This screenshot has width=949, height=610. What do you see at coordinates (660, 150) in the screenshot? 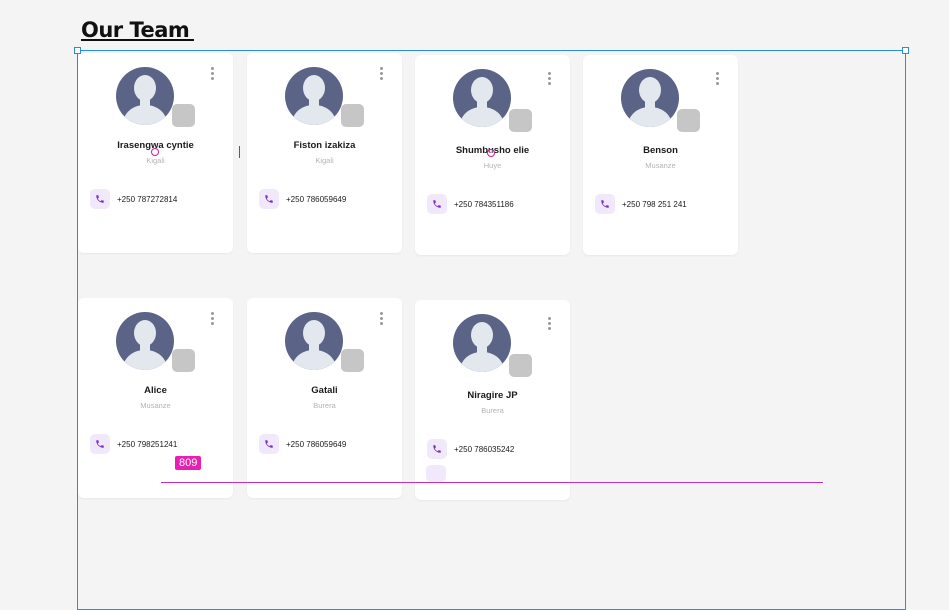
I see `member-name: Benson` at bounding box center [660, 150].